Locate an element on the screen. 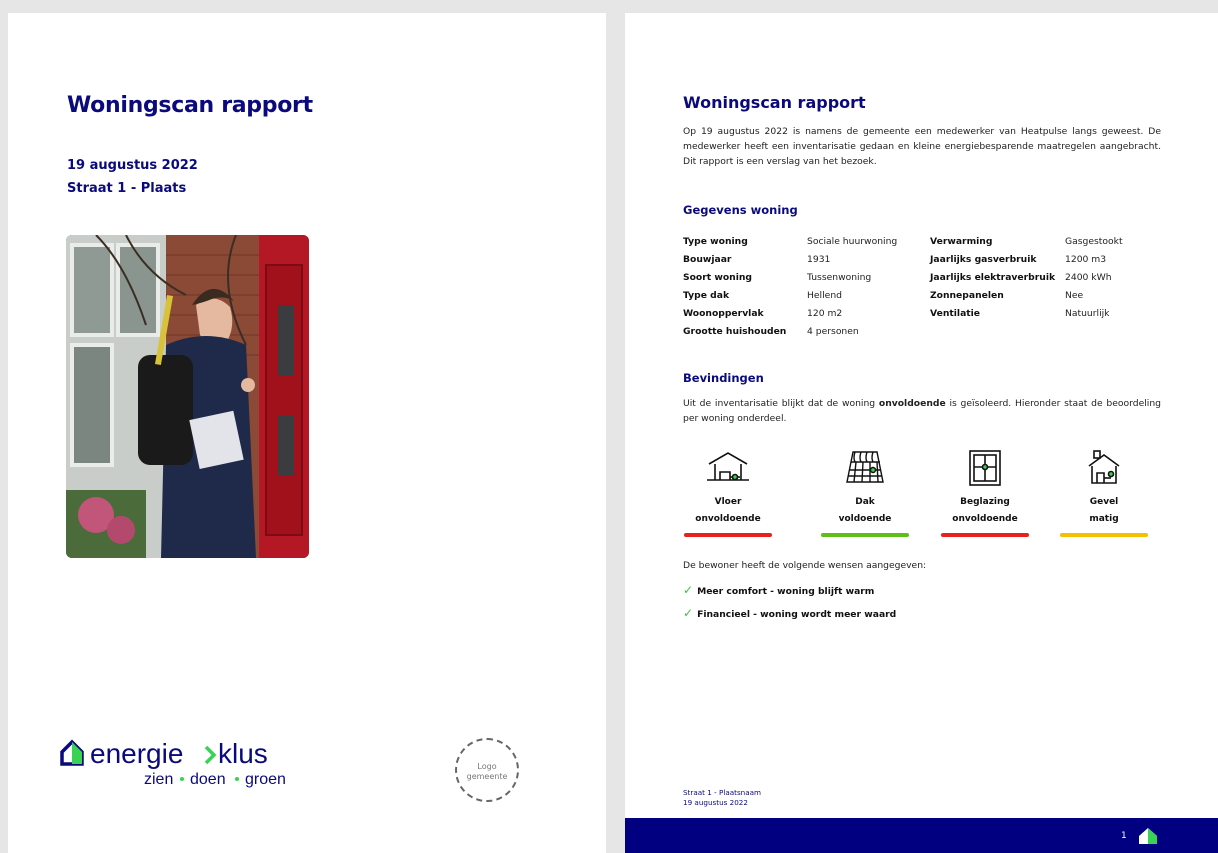 This screenshot has height=853, width=1218. gegevens-key: Grootte huishouden is located at coordinates (735, 331).